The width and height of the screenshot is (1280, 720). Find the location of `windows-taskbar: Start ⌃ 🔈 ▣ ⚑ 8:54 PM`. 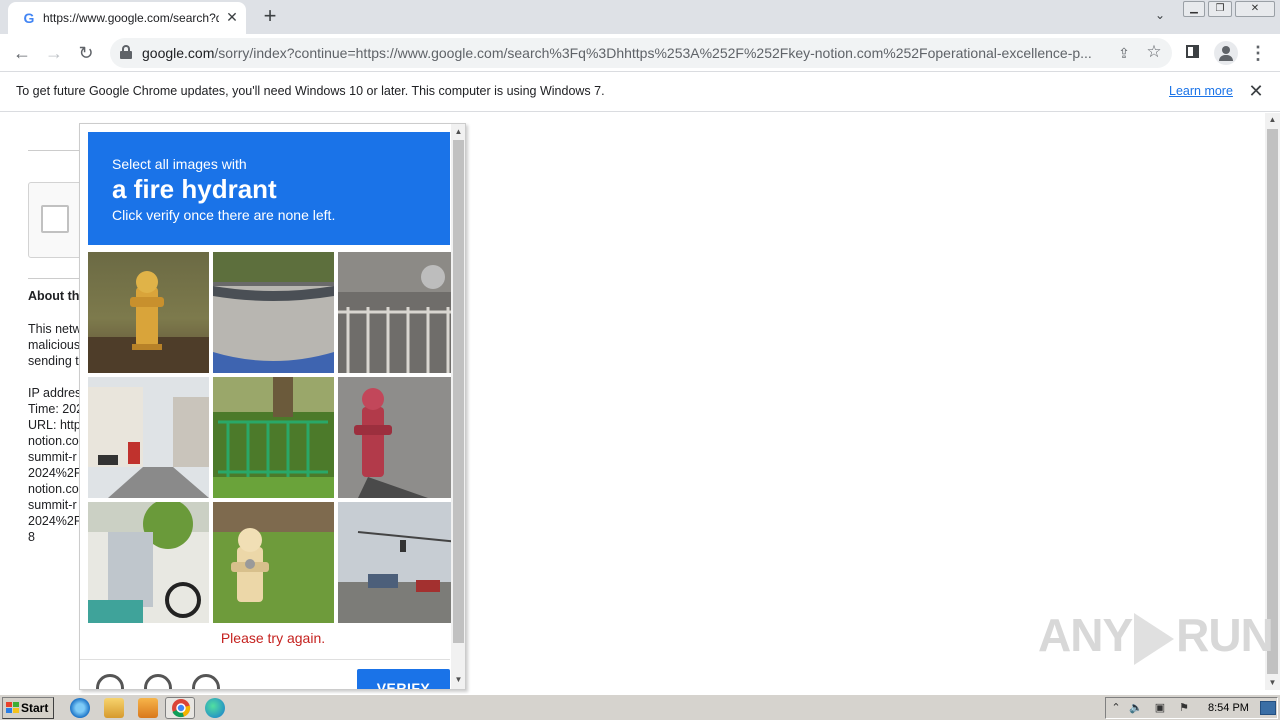

windows-taskbar: Start ⌃ 🔈 ▣ ⚑ 8:54 PM is located at coordinates (640, 707).